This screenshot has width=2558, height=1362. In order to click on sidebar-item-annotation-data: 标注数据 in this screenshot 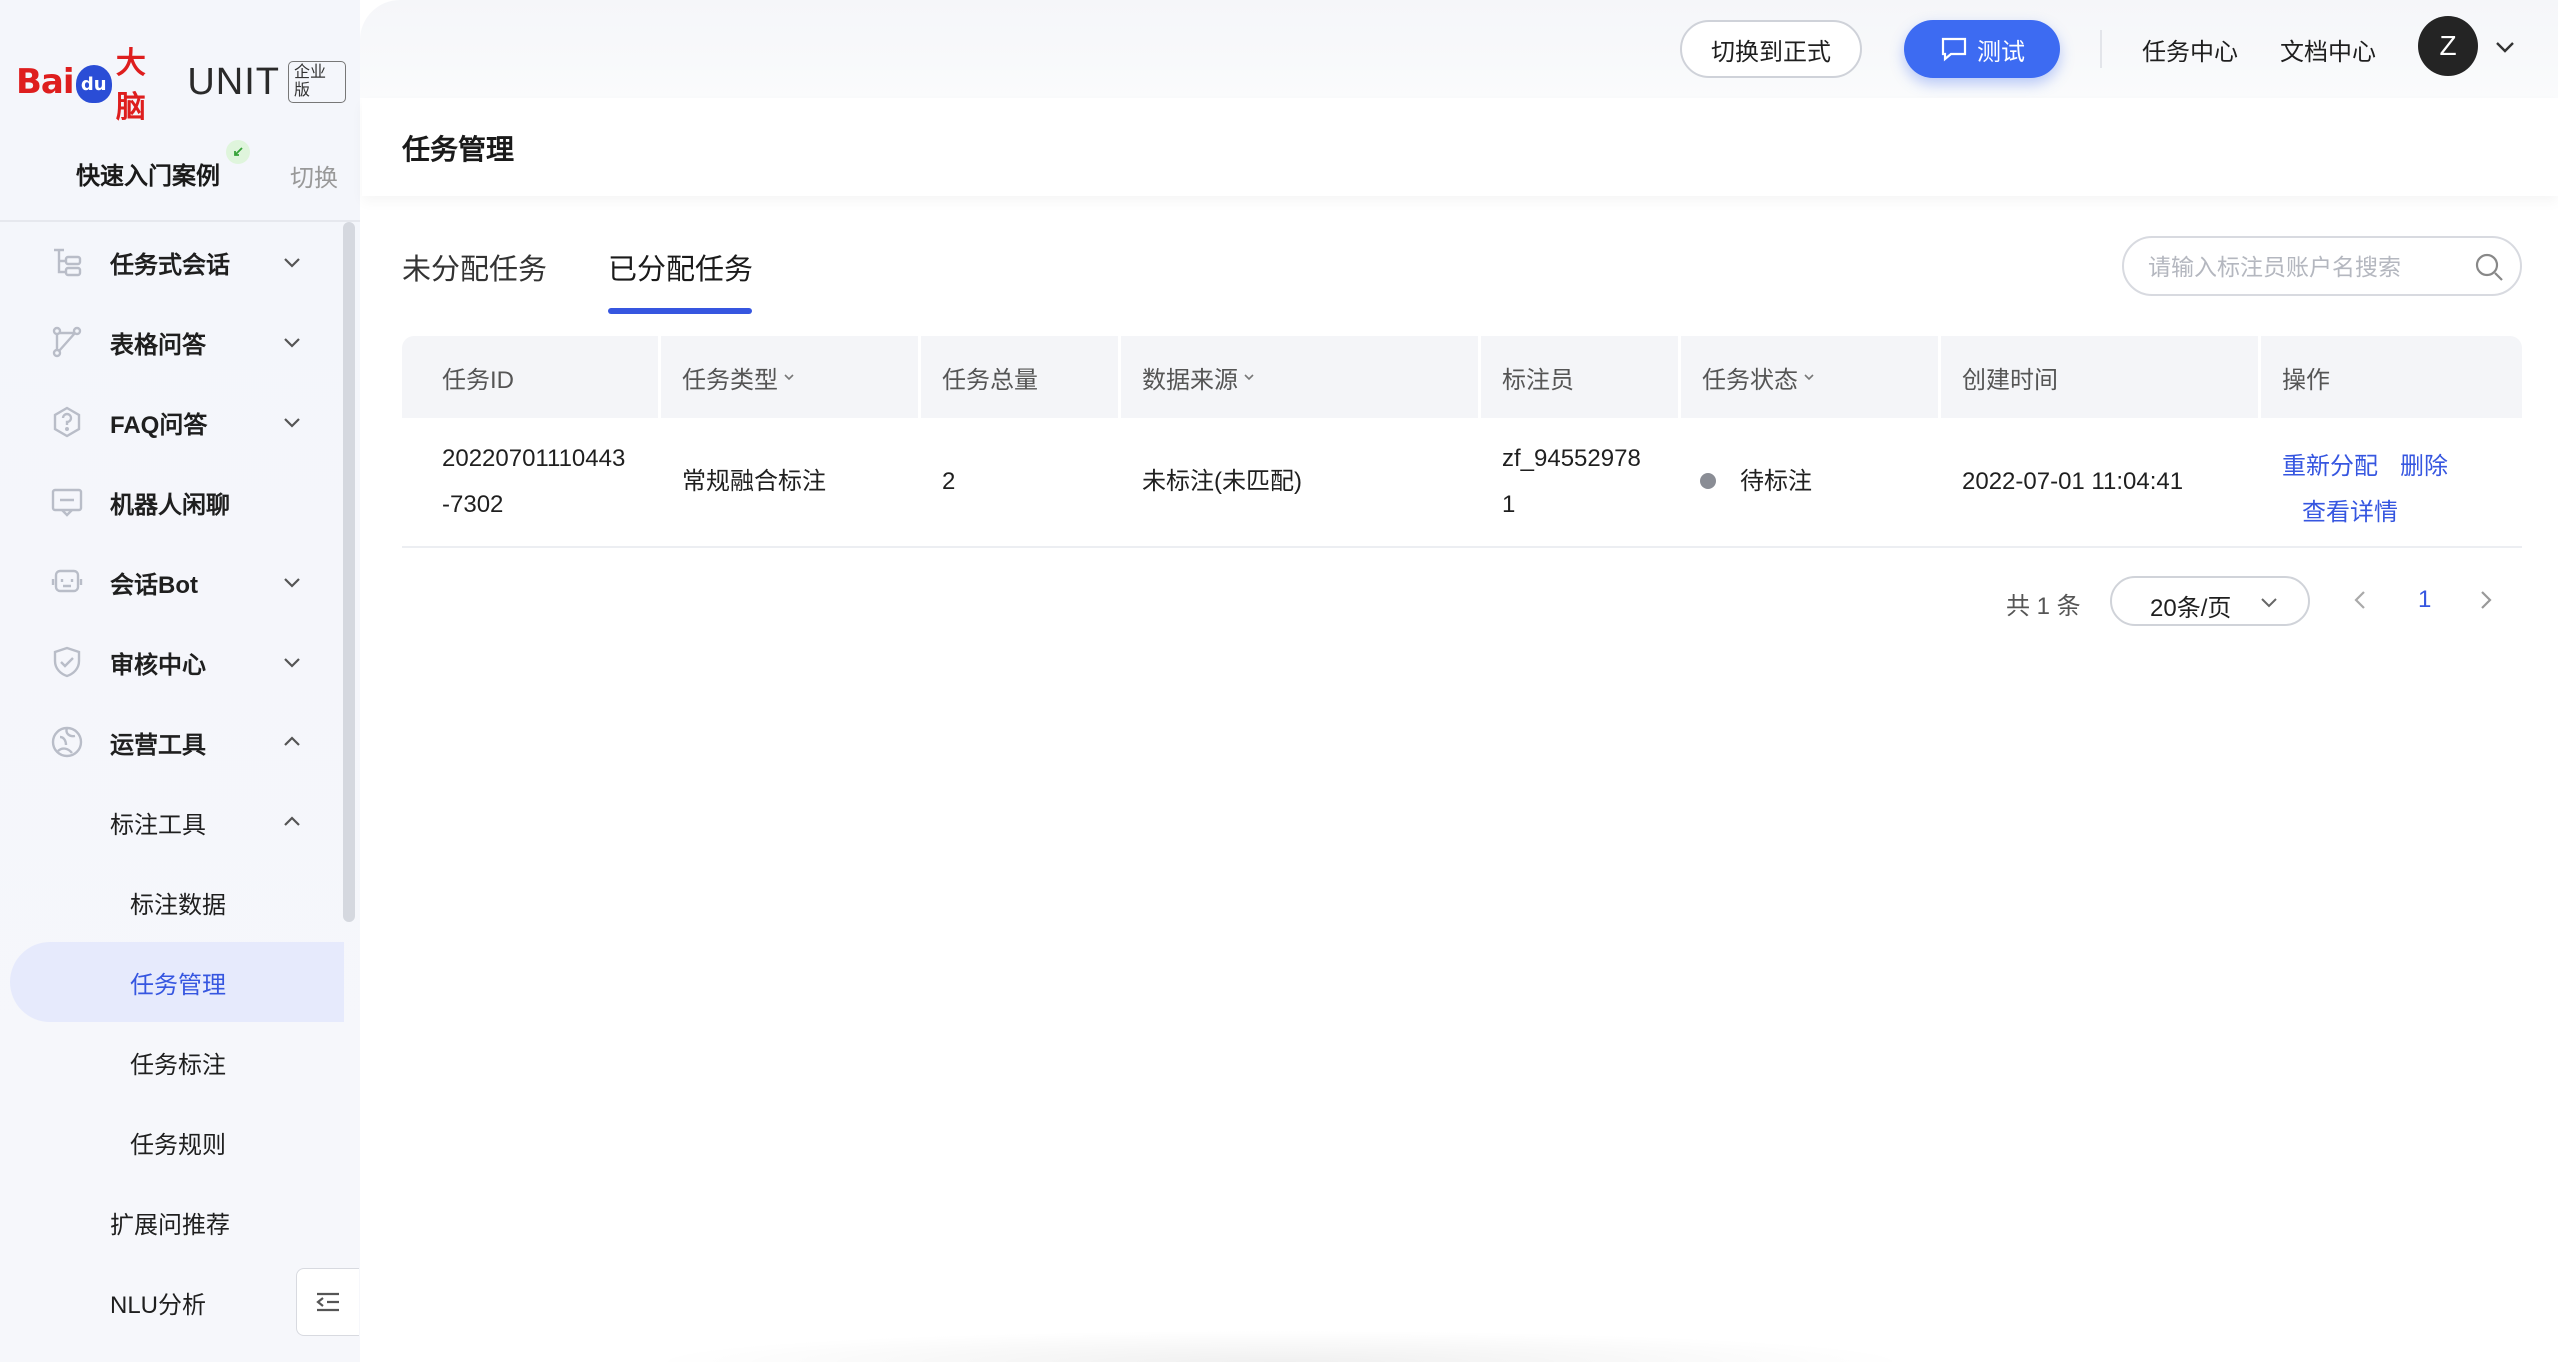, I will do `click(172, 902)`.